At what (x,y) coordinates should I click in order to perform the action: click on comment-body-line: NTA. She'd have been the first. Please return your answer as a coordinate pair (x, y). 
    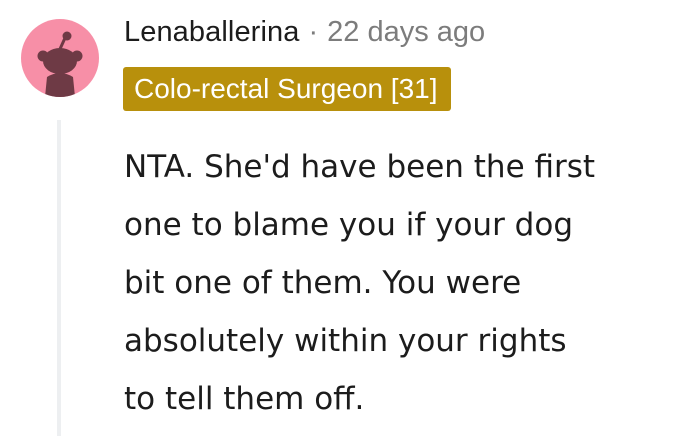
    Looking at the image, I should click on (360, 167).